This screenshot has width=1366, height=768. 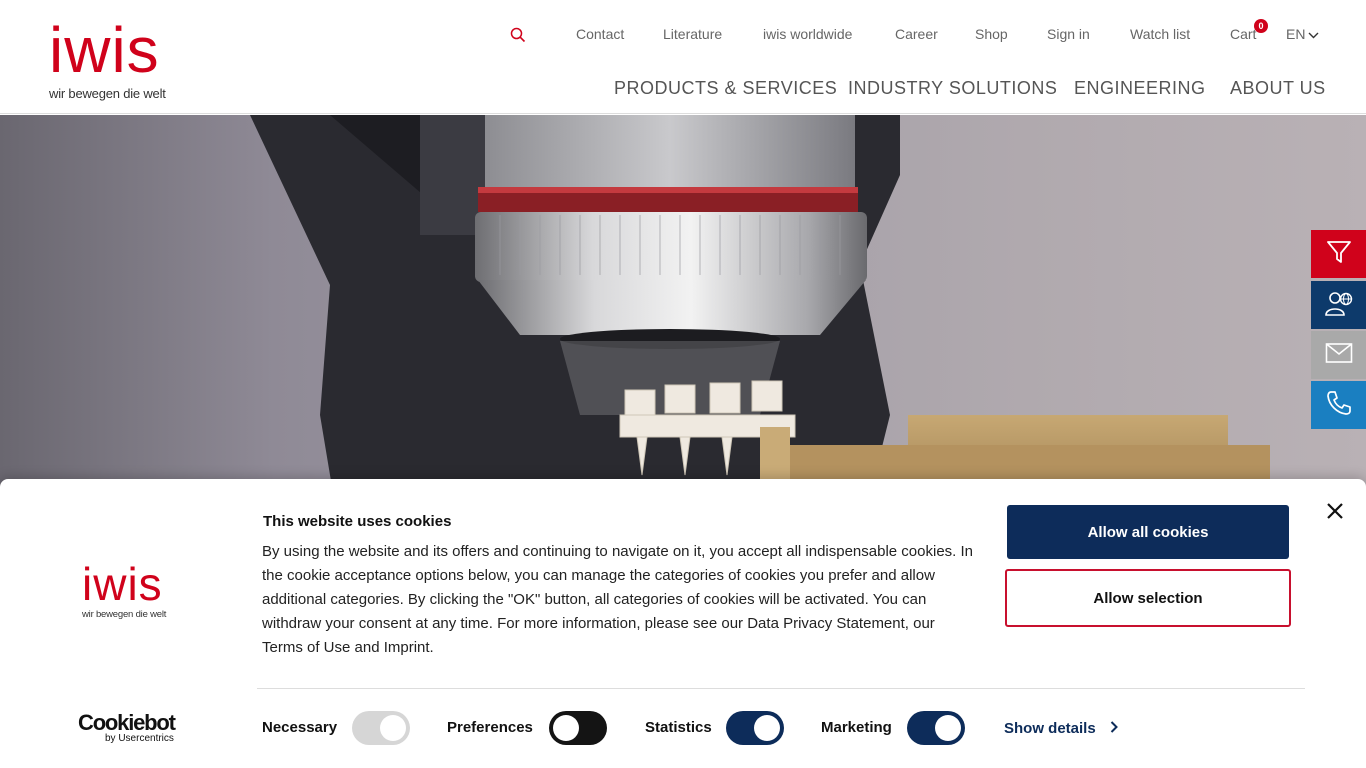 I want to click on top-link-contact: Contact, so click(x=600, y=34).